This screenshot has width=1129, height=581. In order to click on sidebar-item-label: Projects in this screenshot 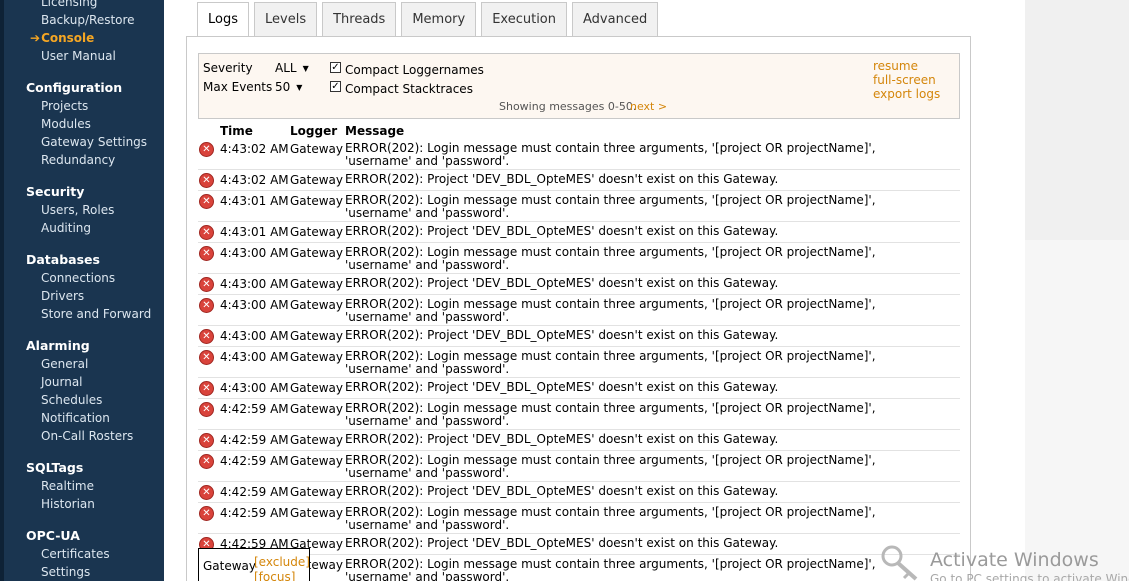, I will do `click(65, 106)`.